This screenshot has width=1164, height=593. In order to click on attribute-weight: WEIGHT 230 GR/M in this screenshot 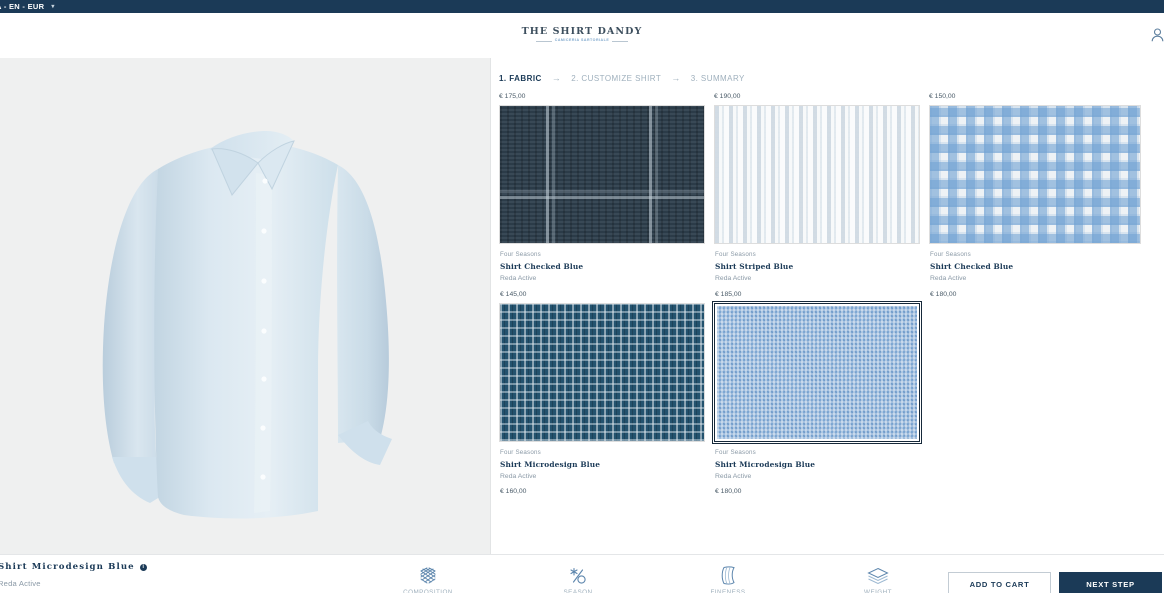, I will do `click(878, 579)`.